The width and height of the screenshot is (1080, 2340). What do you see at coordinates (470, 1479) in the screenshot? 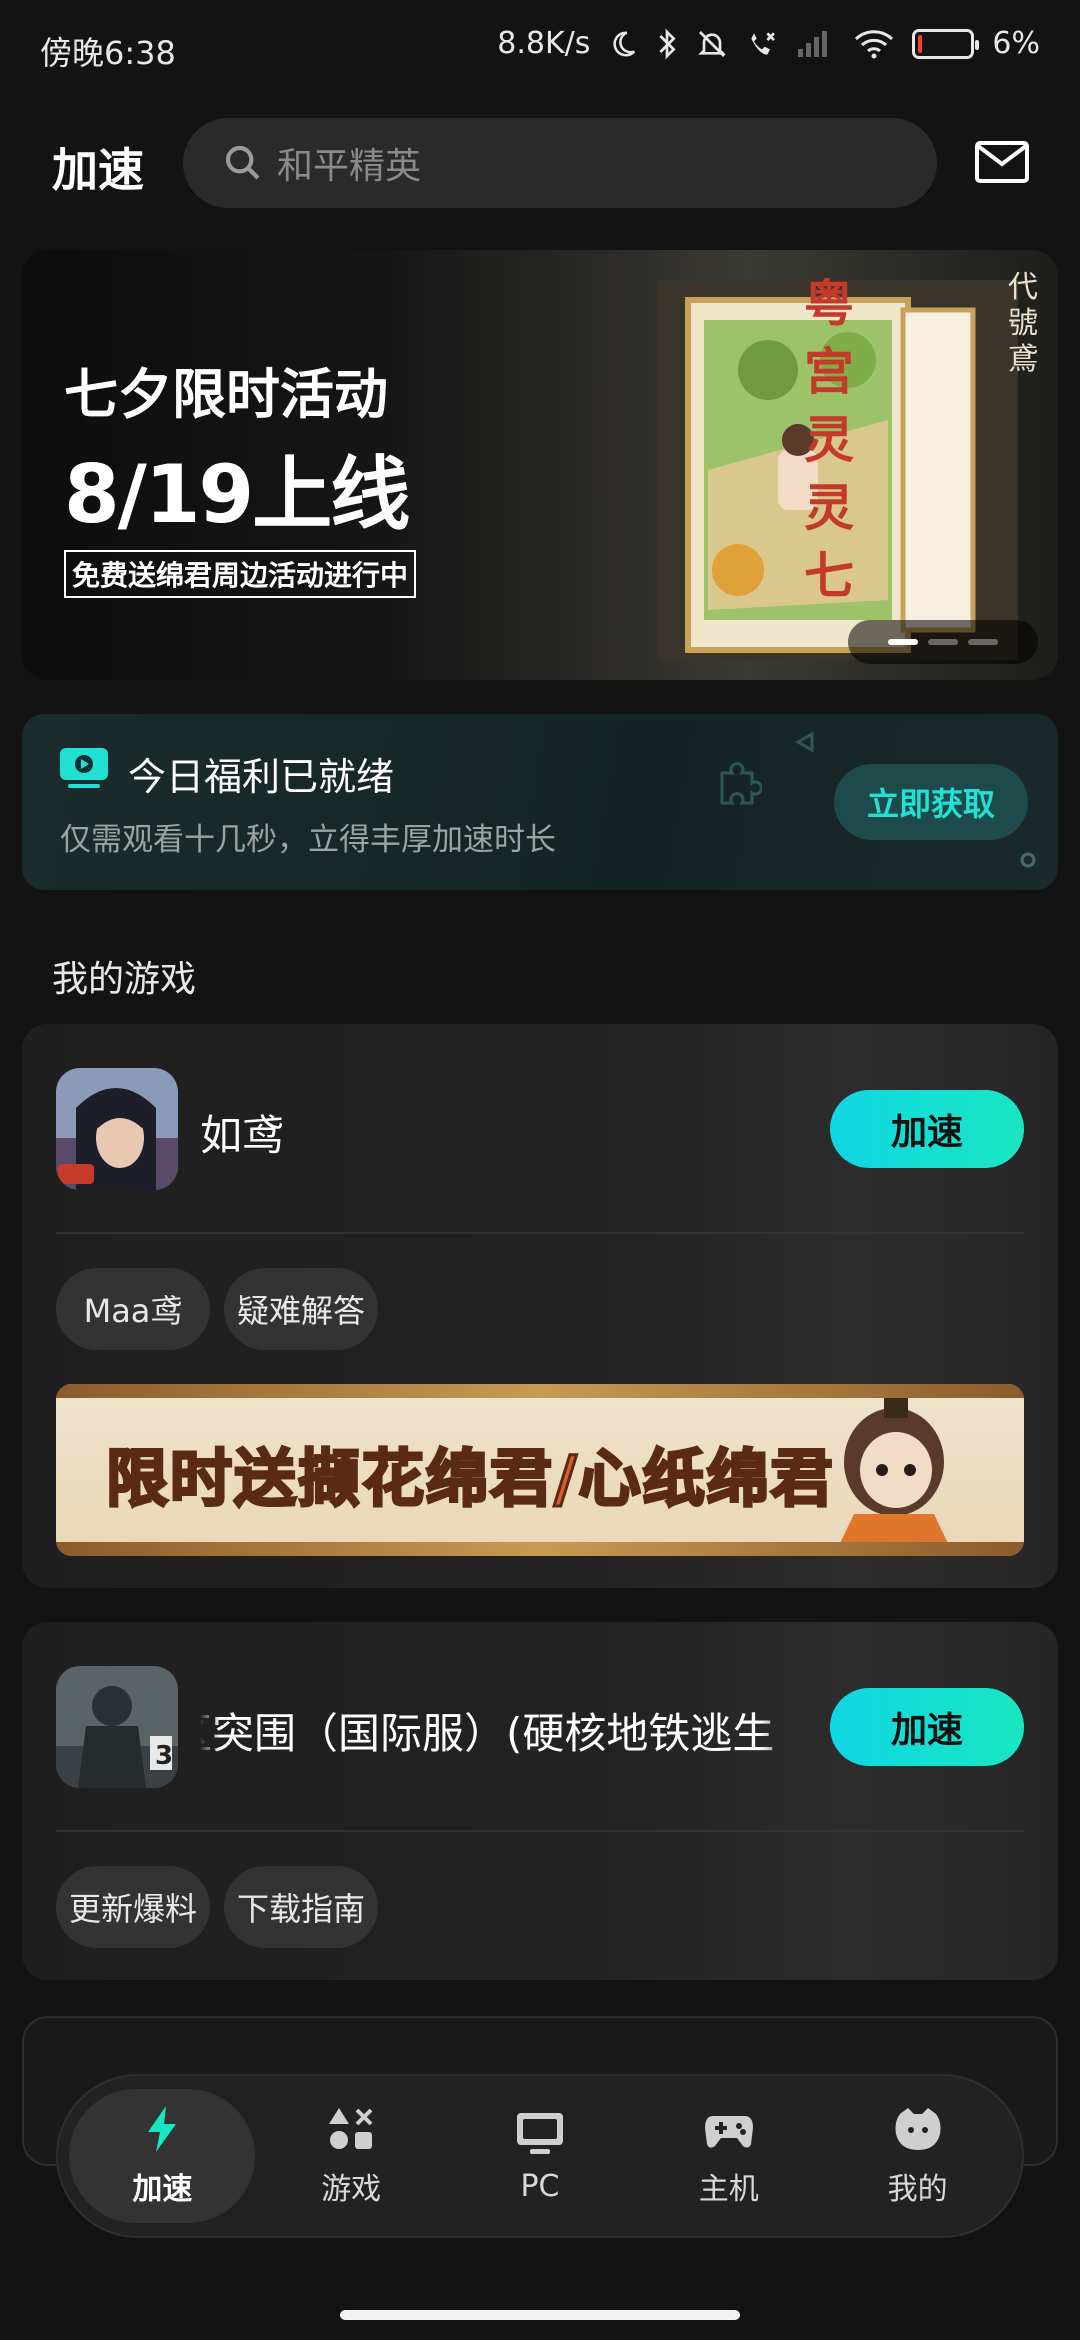
I see `promo-text: 限时送撷花绵君/心纸绵君` at bounding box center [470, 1479].